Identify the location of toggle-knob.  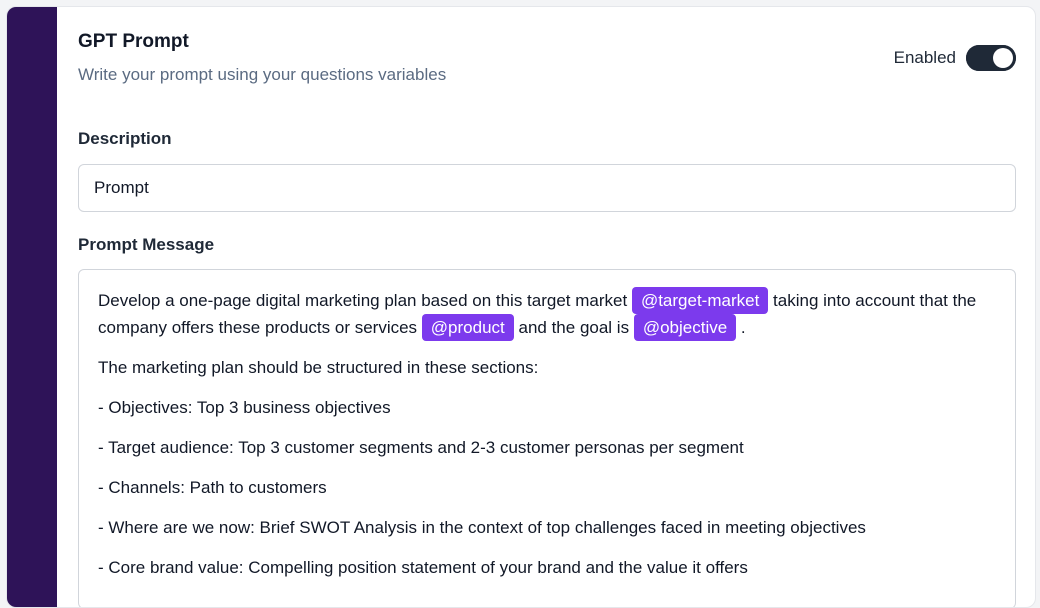
(1003, 58).